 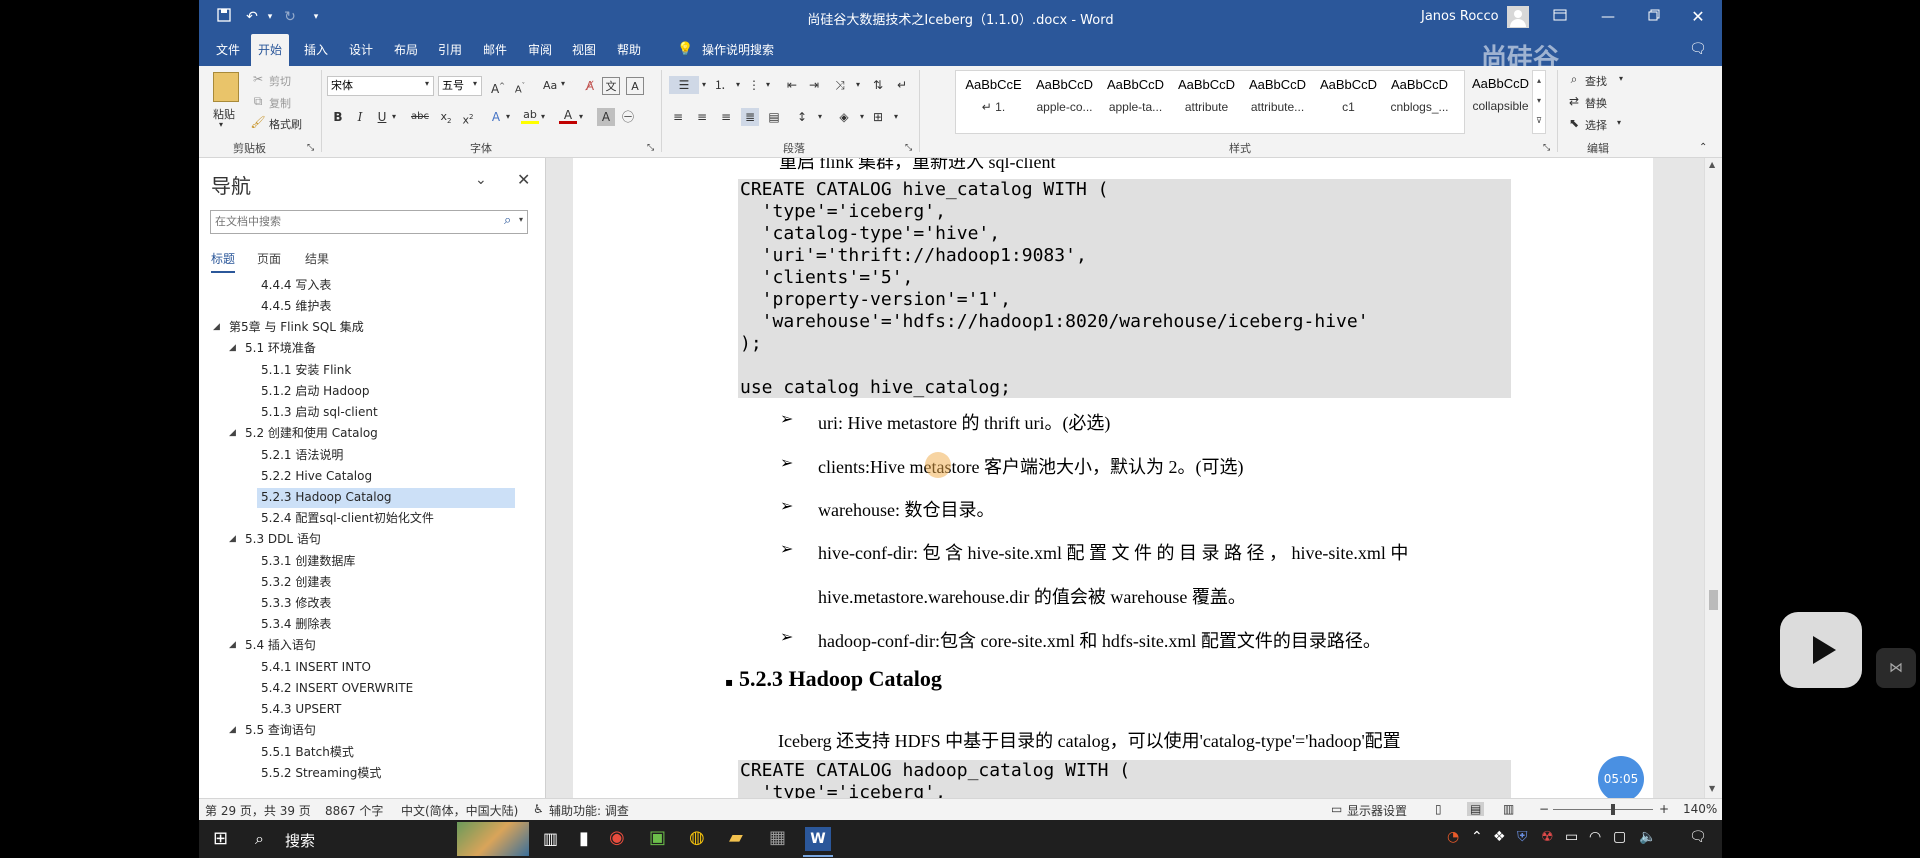 I want to click on decrease-indent-icon: ⇤, so click(x=792, y=85).